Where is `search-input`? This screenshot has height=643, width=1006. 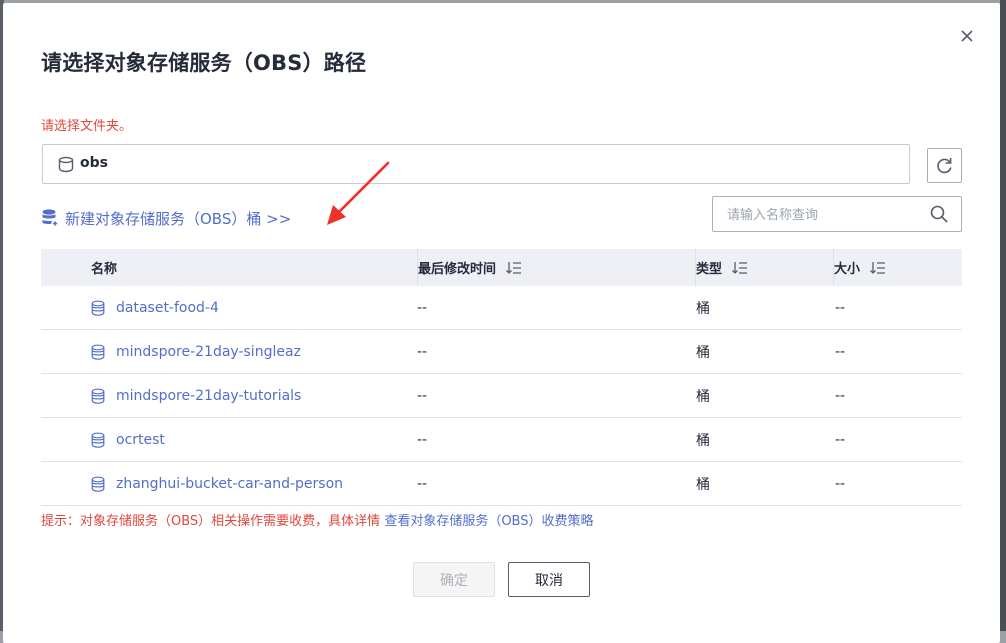 search-input is located at coordinates (827, 215).